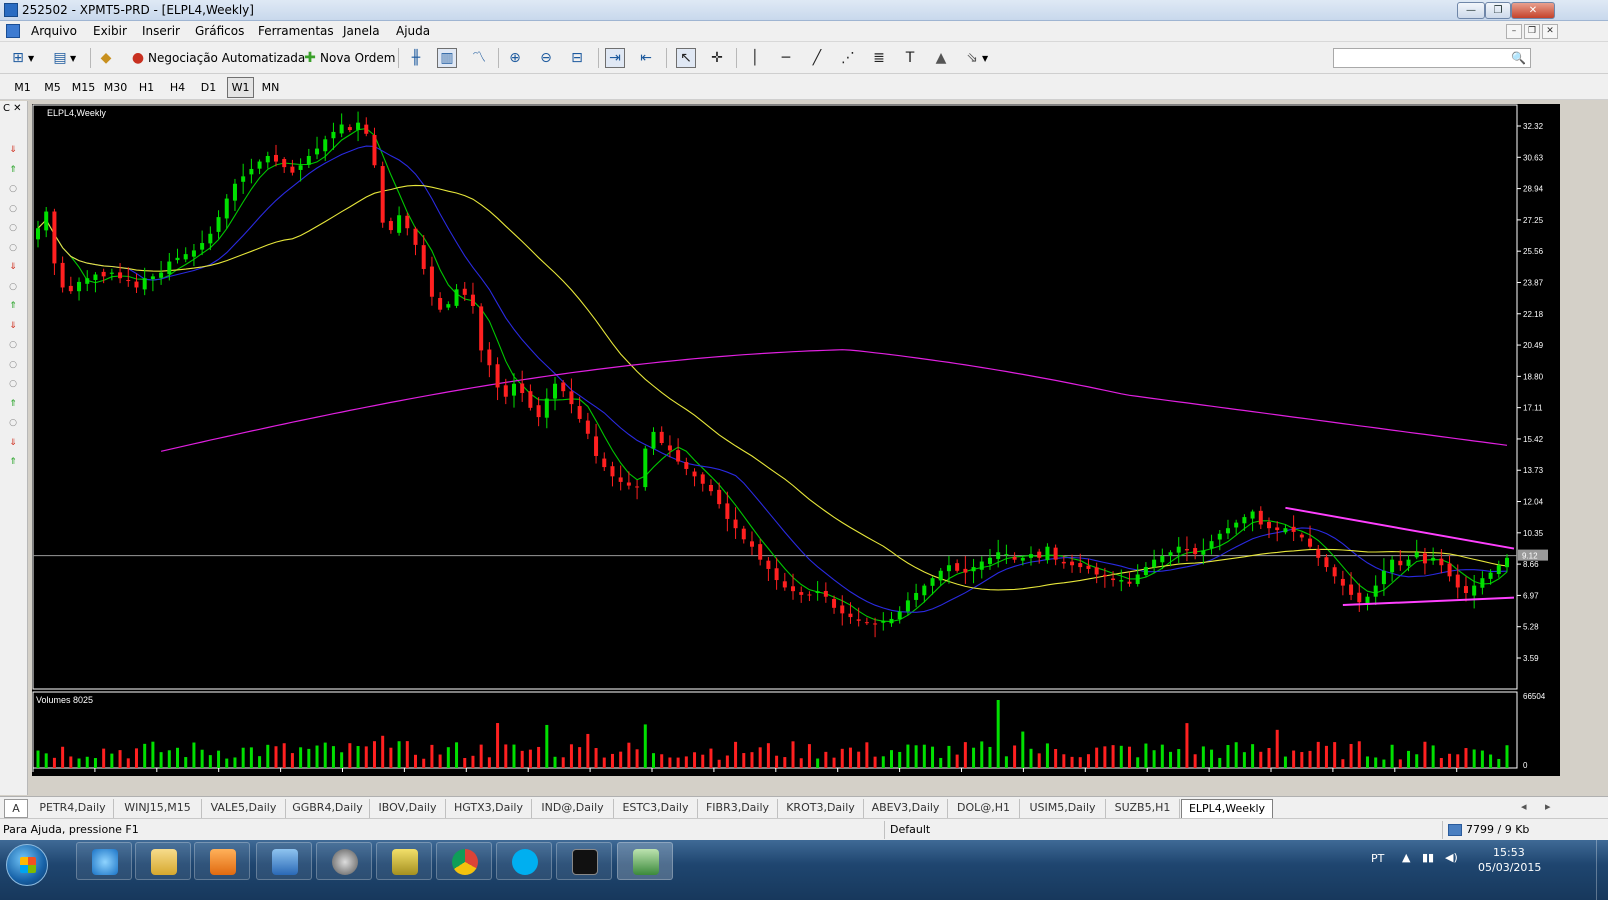  What do you see at coordinates (1063, 808) in the screenshot?
I see `tab-usim5: USIM5,Daily` at bounding box center [1063, 808].